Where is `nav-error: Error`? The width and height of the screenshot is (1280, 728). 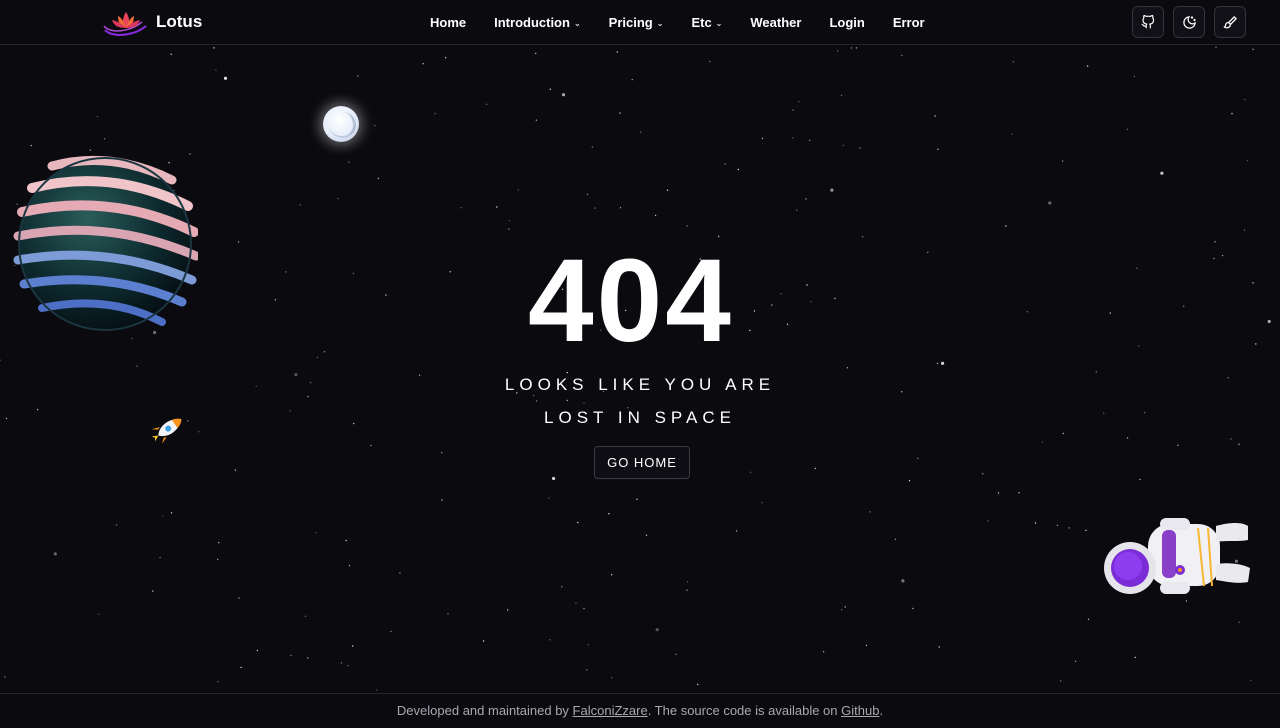
nav-error: Error is located at coordinates (909, 22).